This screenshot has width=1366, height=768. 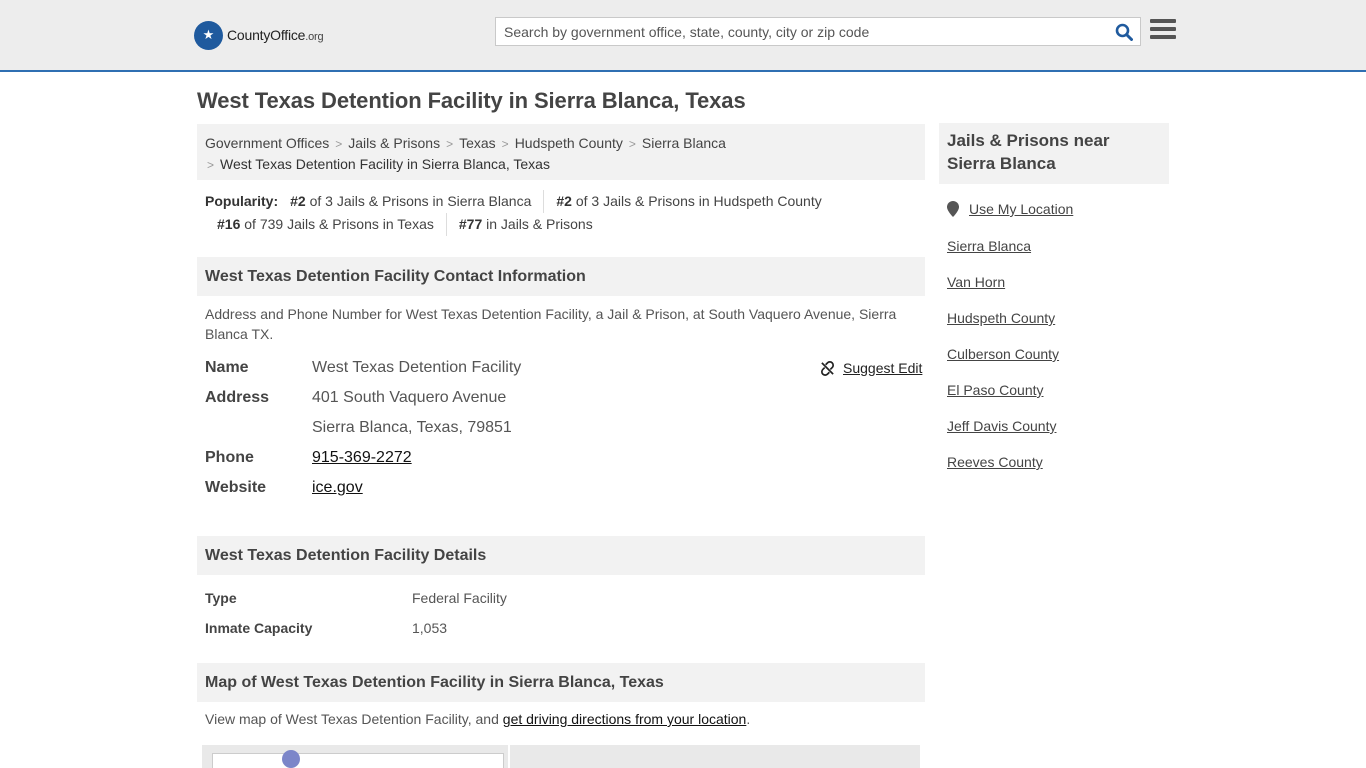 I want to click on suggest-edit-link: Suggest Edit, so click(x=871, y=368).